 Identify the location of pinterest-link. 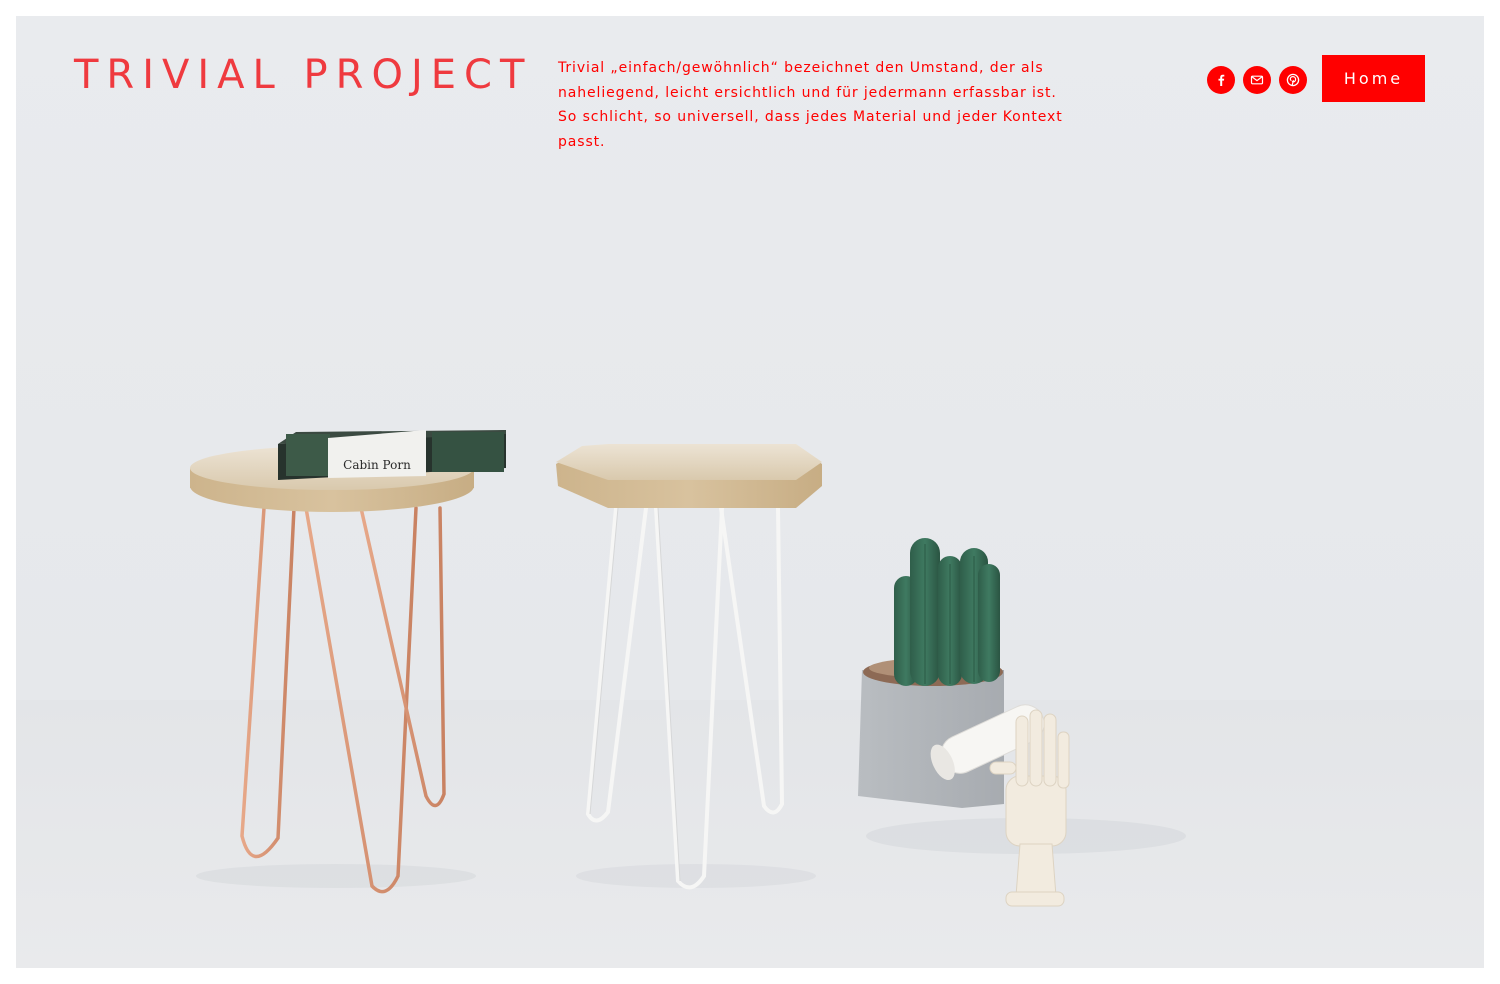
(1293, 80).